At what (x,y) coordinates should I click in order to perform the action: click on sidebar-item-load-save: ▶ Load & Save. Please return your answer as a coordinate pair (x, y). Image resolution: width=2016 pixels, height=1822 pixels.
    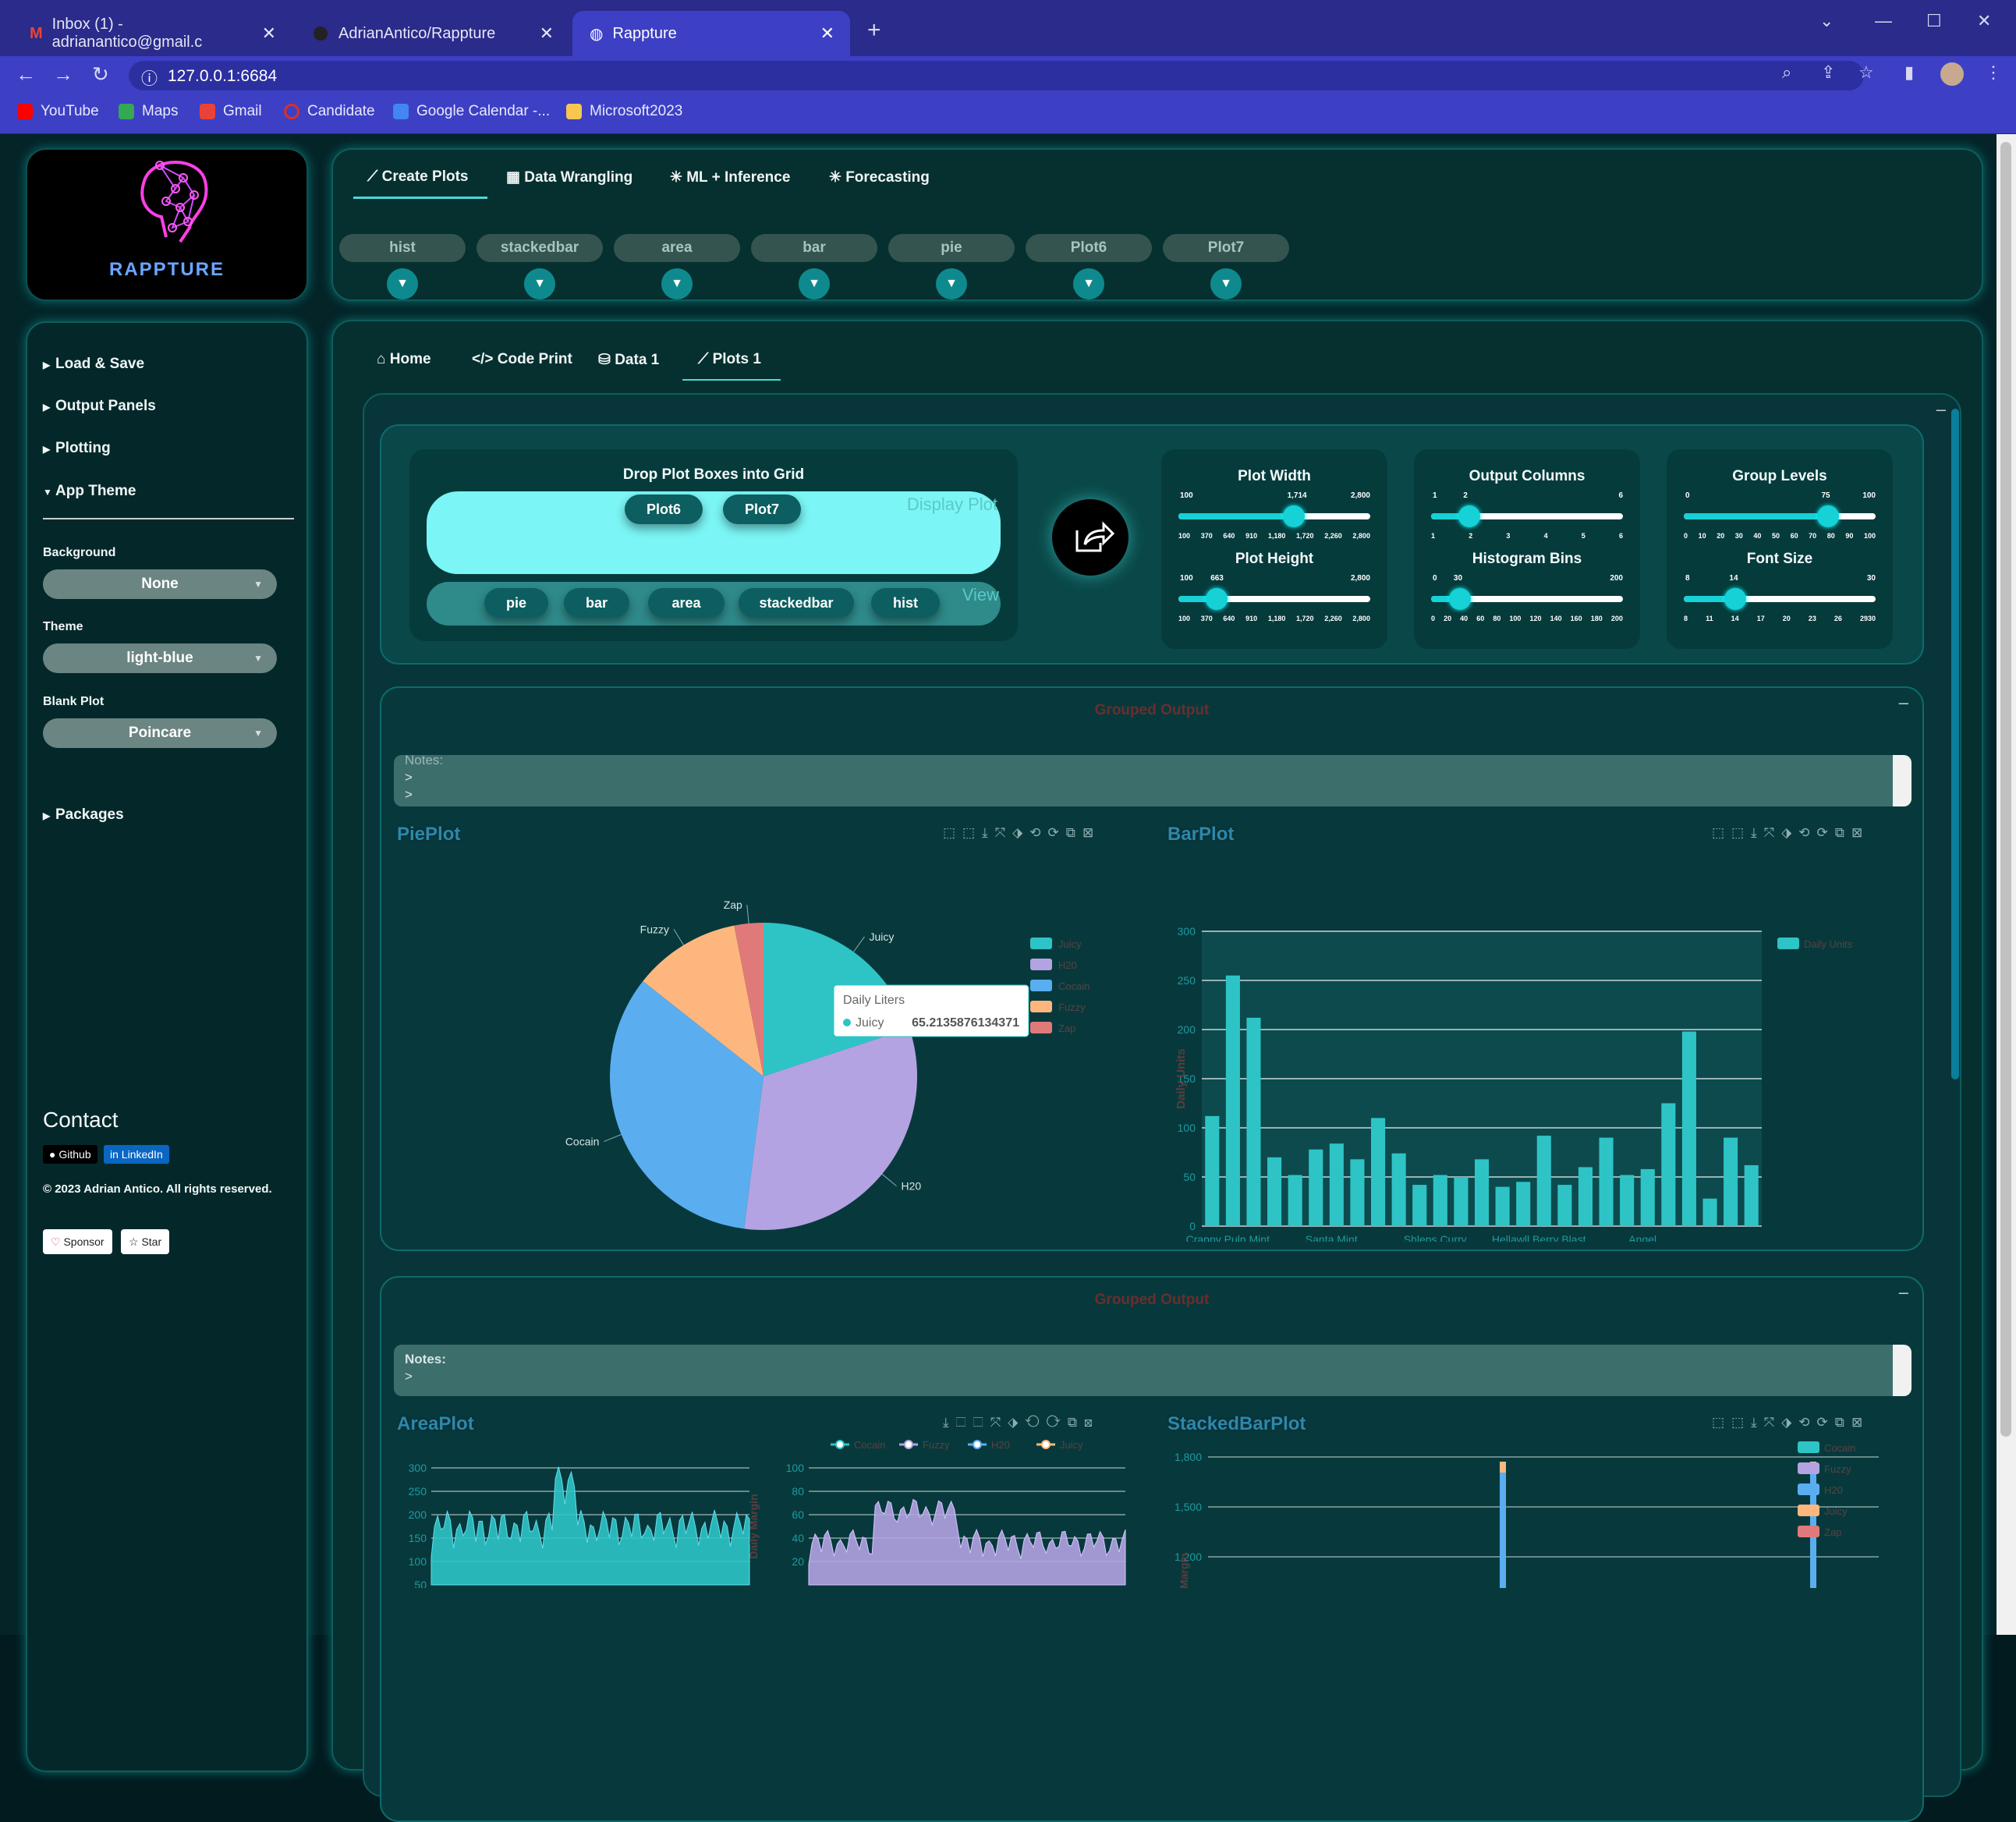
    Looking at the image, I should click on (93, 364).